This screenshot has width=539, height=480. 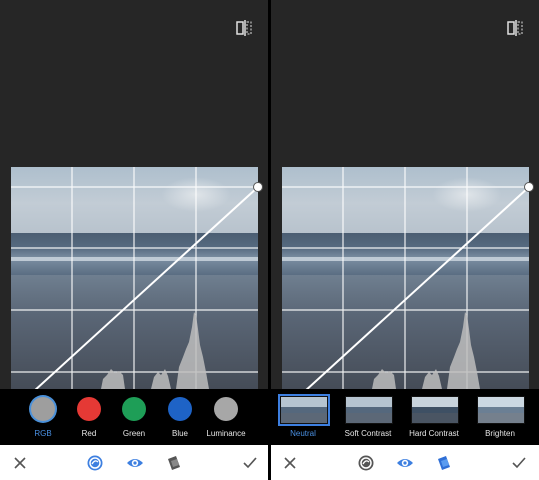 I want to click on channel-green-button, so click(x=134, y=409).